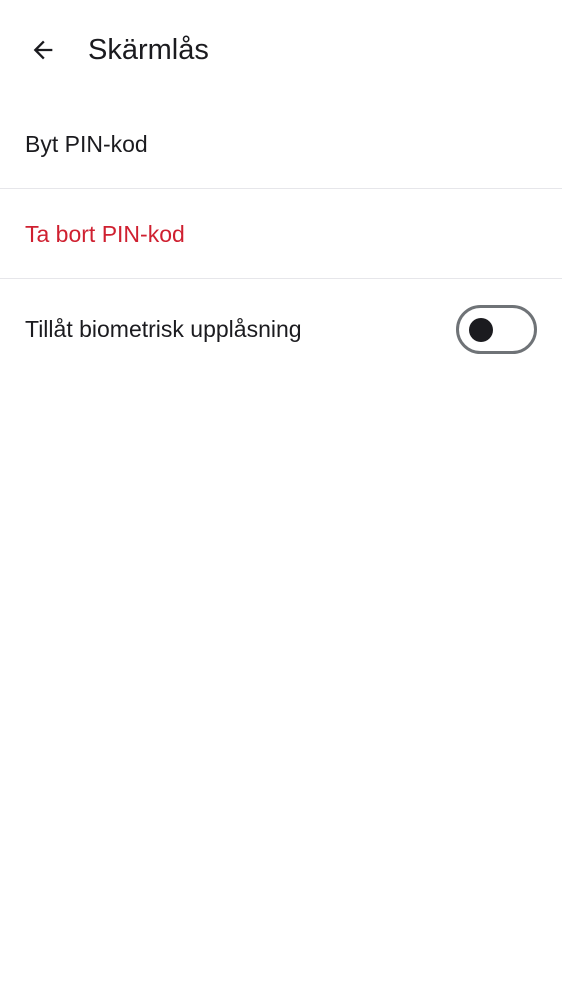  Describe the element at coordinates (281, 50) in the screenshot. I see `top-app-bar: Skärmlås` at that location.